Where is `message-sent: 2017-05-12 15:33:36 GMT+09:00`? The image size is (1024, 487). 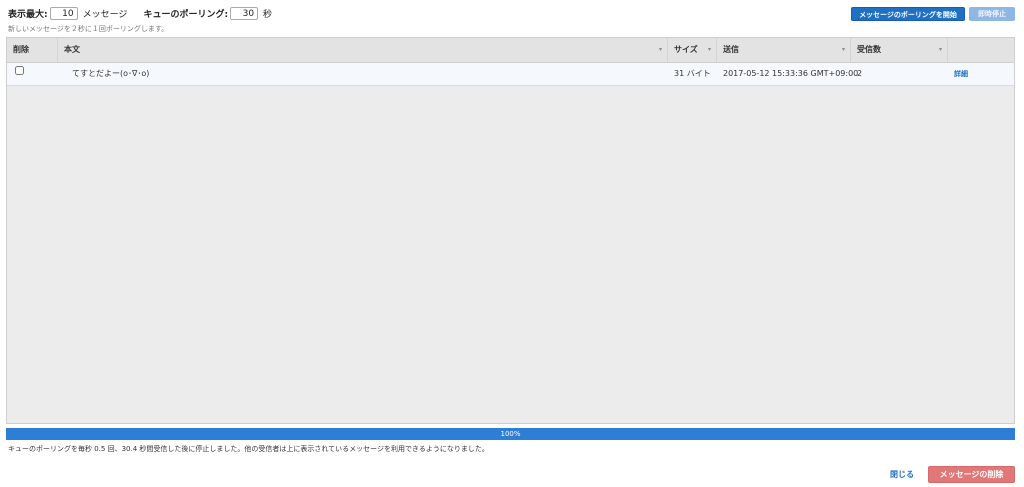
message-sent: 2017-05-12 15:33:36 GMT+09:00 is located at coordinates (791, 73).